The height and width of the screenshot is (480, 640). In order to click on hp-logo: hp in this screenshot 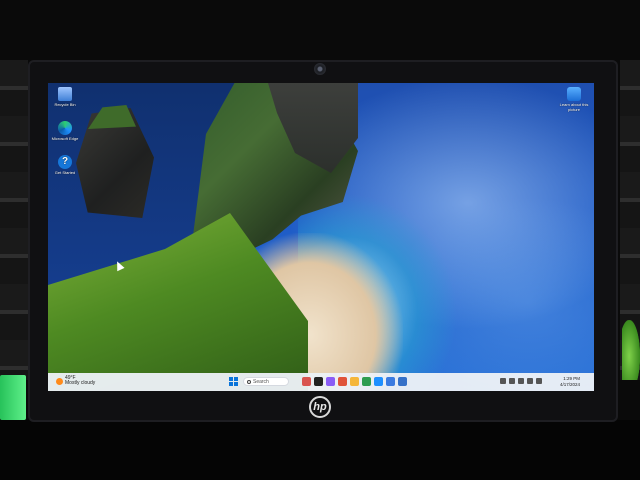, I will do `click(320, 407)`.